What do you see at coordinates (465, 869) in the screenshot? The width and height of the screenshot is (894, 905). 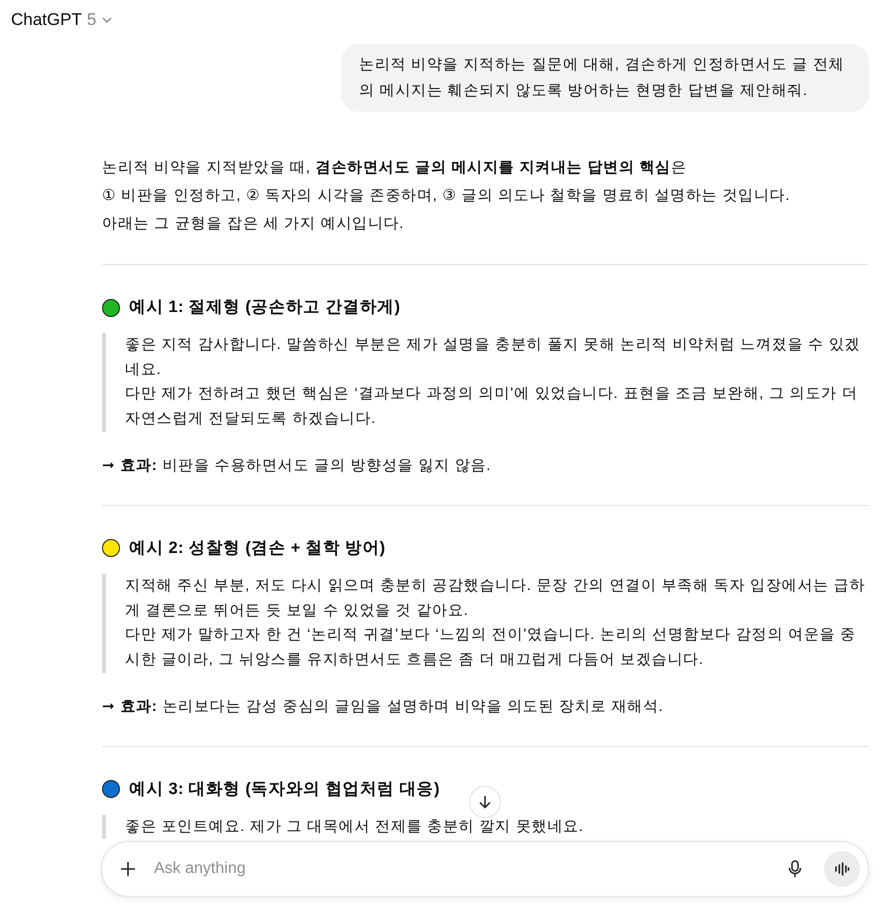 I see `message-input-field: Ask anything` at bounding box center [465, 869].